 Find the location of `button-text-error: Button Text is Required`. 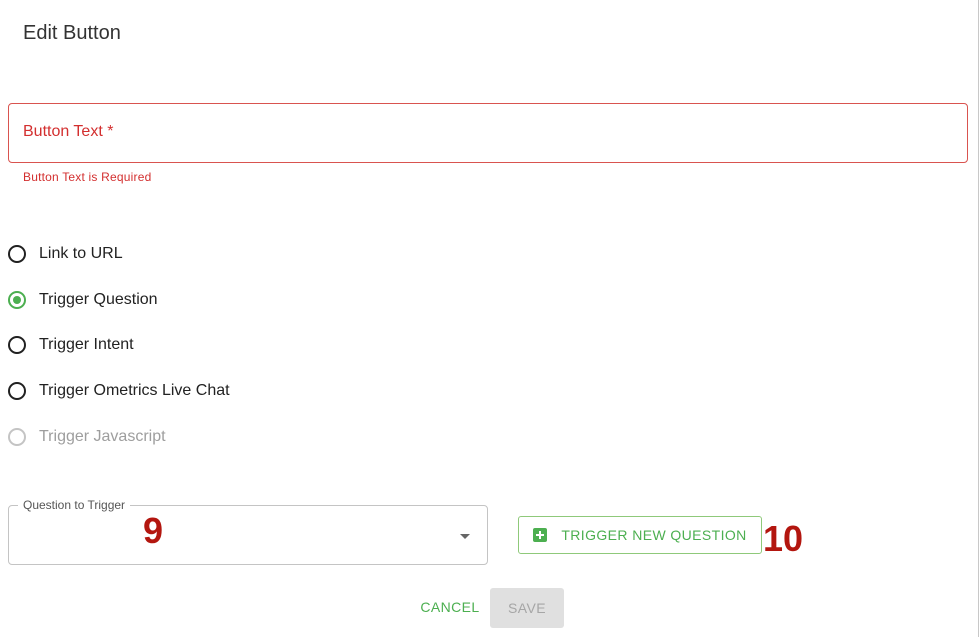

button-text-error: Button Text is Required is located at coordinates (87, 177).